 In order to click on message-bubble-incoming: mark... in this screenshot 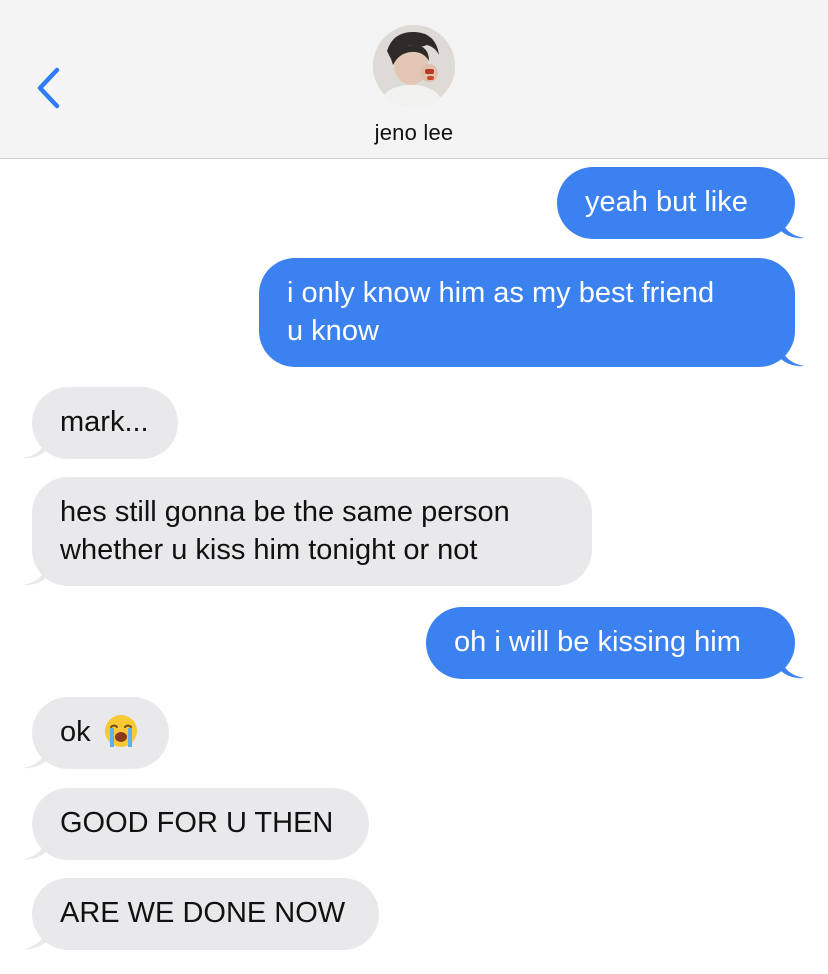, I will do `click(100, 423)`.